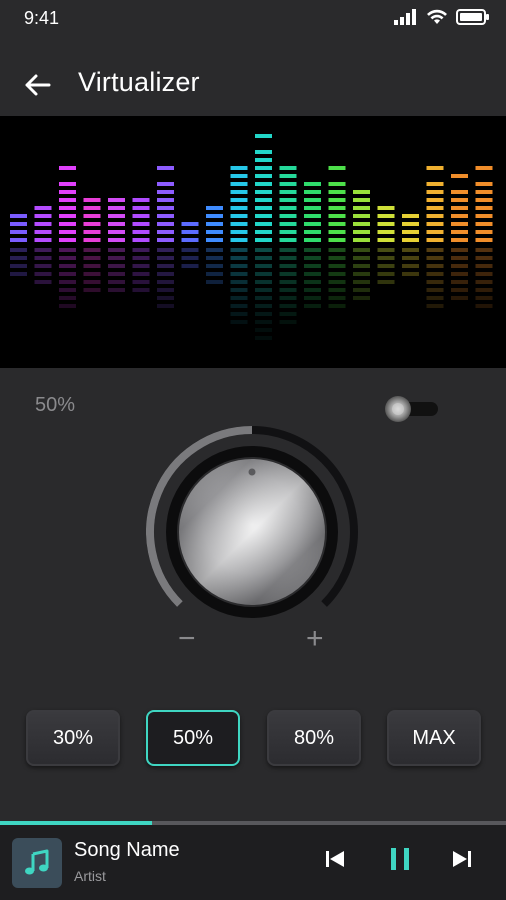  Describe the element at coordinates (472, 17) in the screenshot. I see `battery-icon` at that location.